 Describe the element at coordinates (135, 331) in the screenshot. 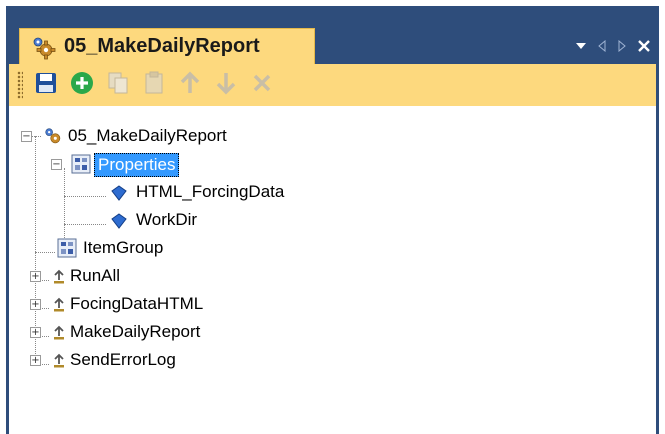

I see `tree-label-target: MakeDailyReport` at that location.